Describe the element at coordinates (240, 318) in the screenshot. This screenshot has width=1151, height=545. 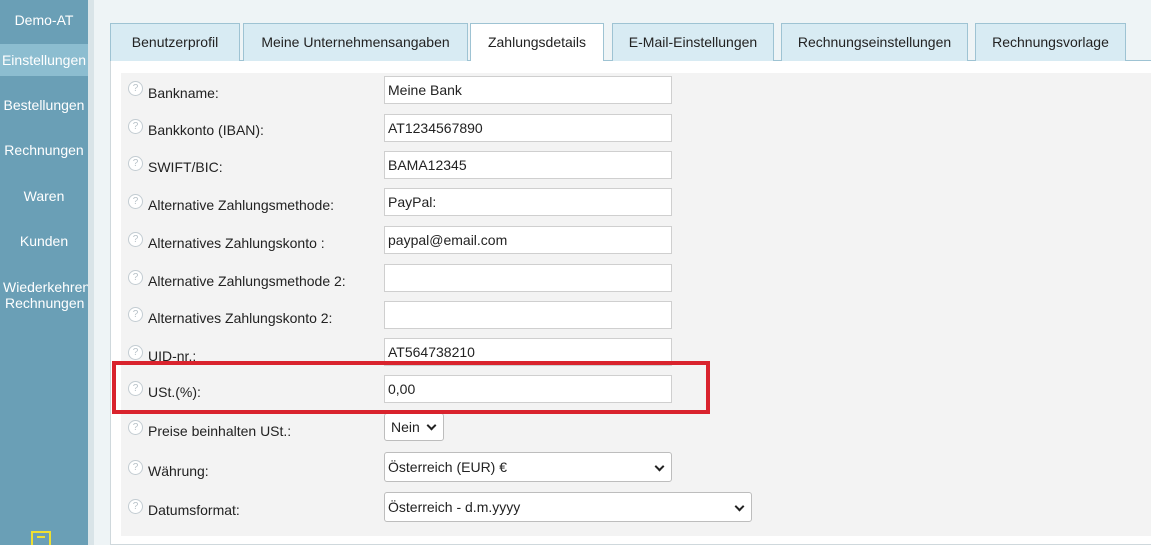
I see `alt-account-2-label: Alternatives Zahlungskonto 2:` at that location.